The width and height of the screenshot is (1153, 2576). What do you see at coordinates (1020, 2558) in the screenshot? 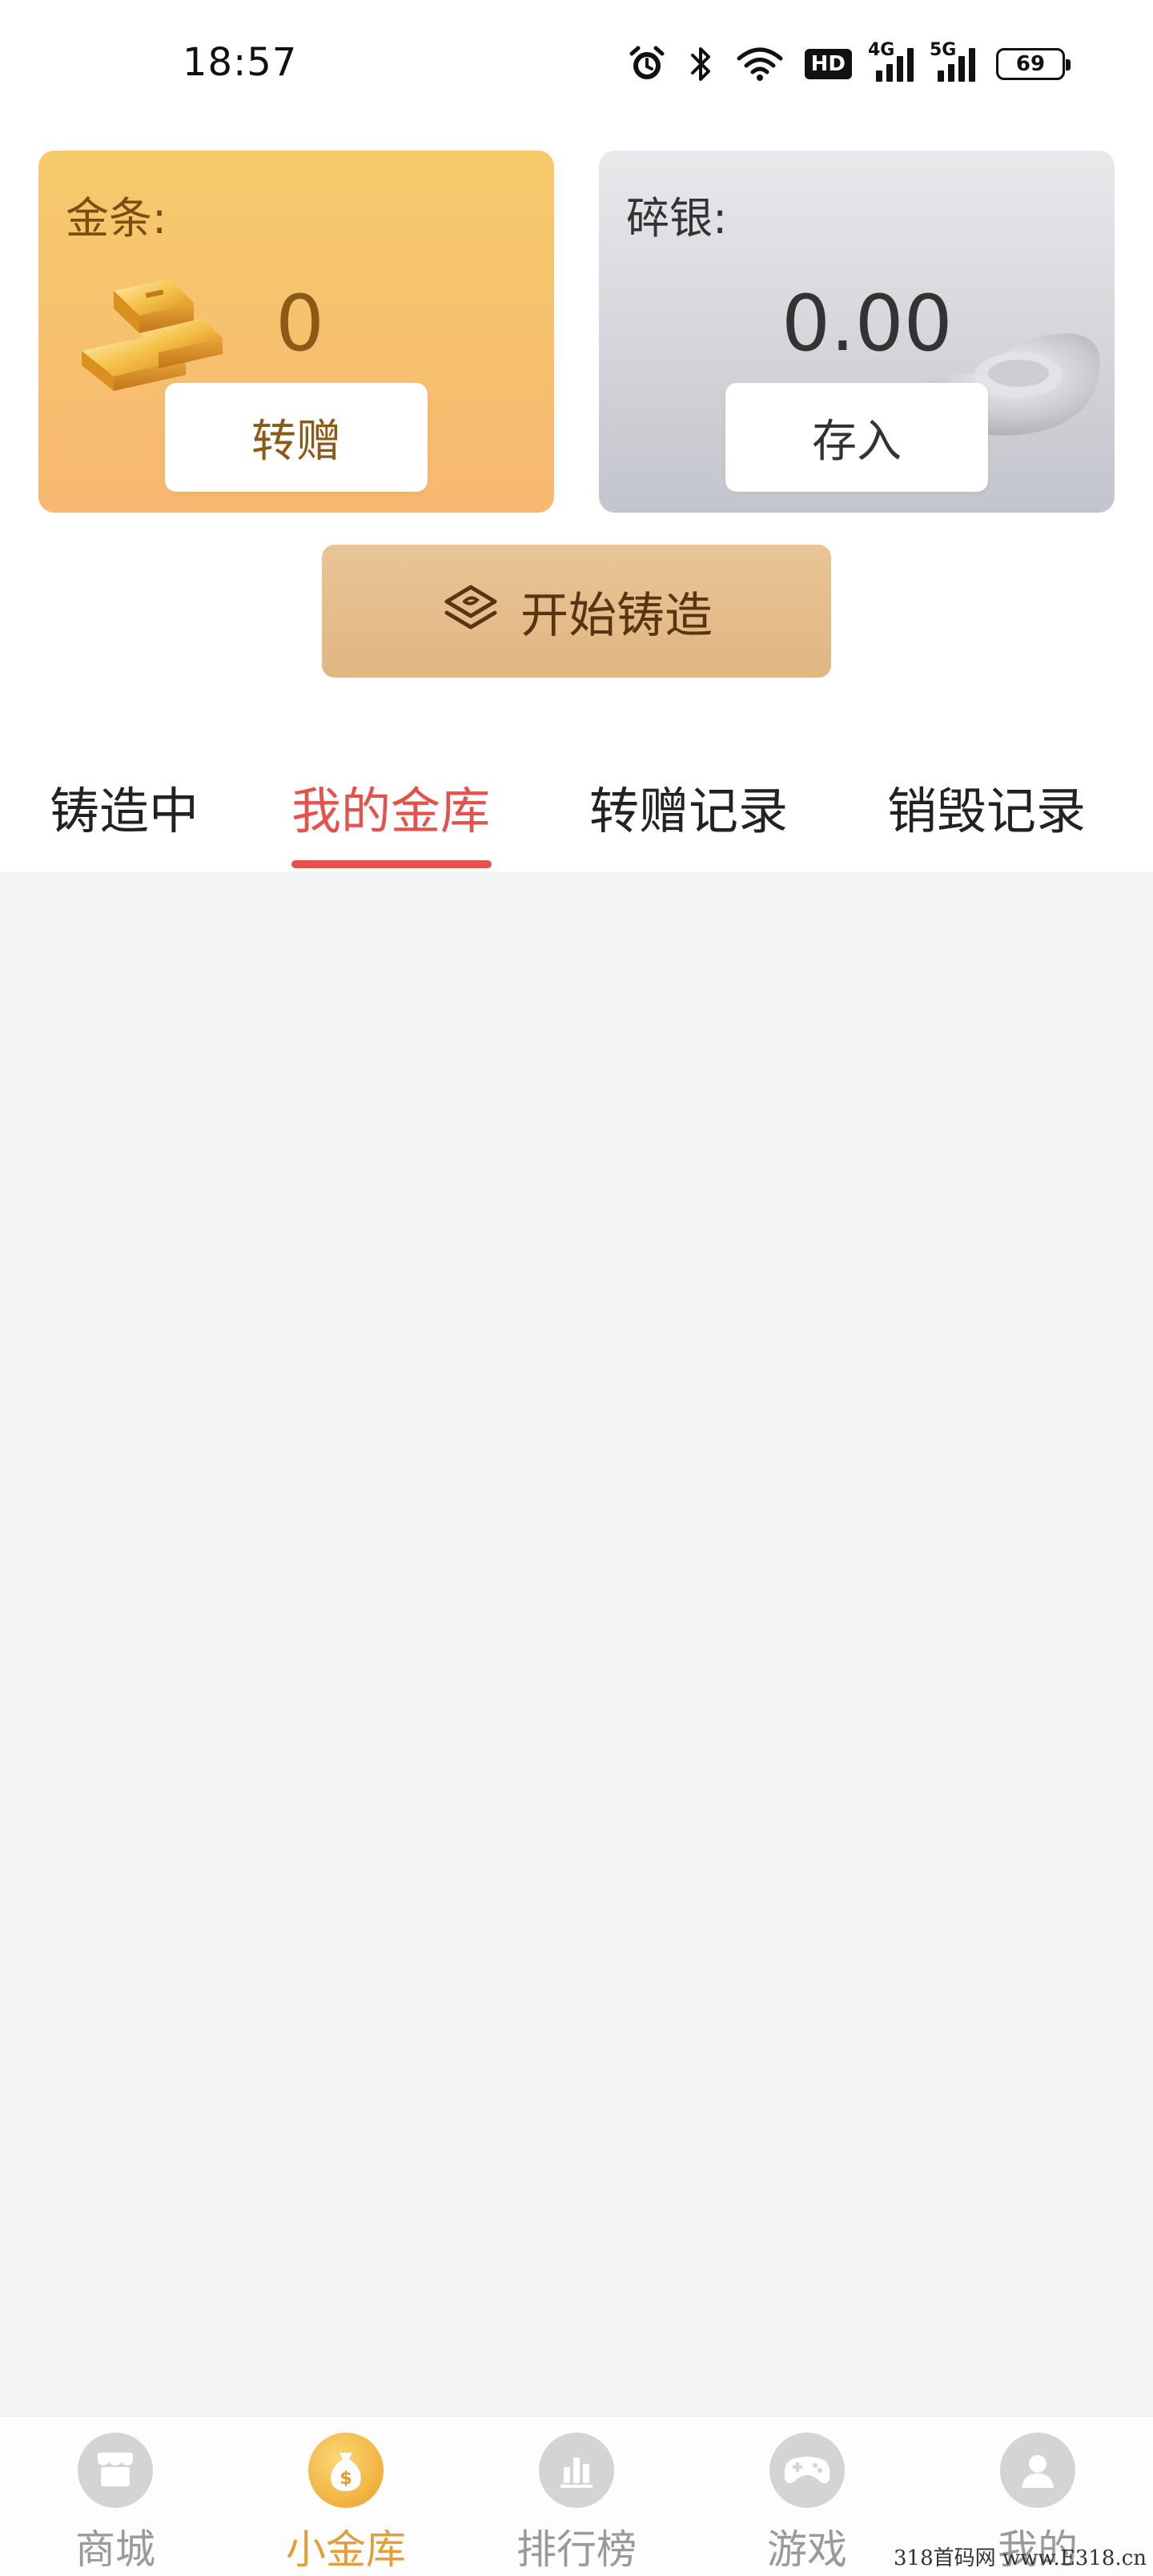
I see `watermark: 318首码网 www.E318.cn` at bounding box center [1020, 2558].